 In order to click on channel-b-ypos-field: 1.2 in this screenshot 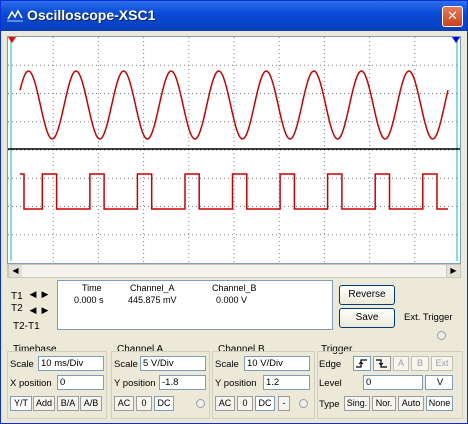, I will do `click(286, 382)`.